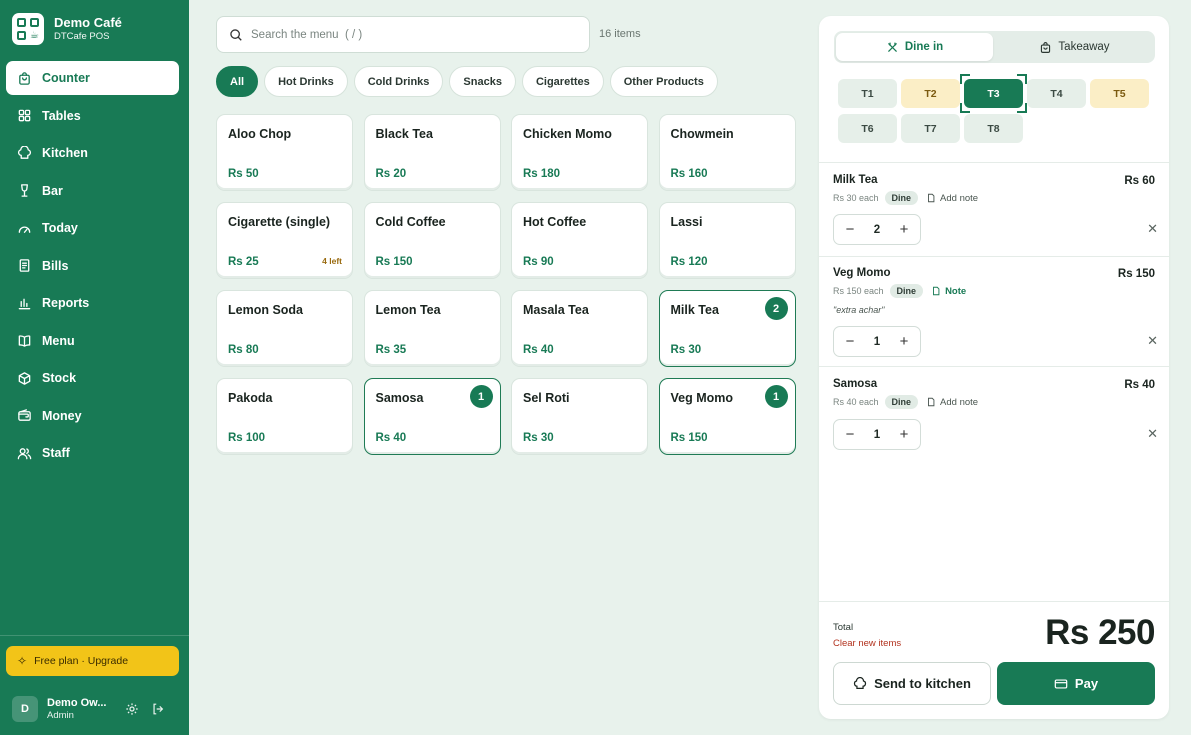 This screenshot has width=1191, height=735. I want to click on menu-item-price: Rs 40, so click(391, 438).